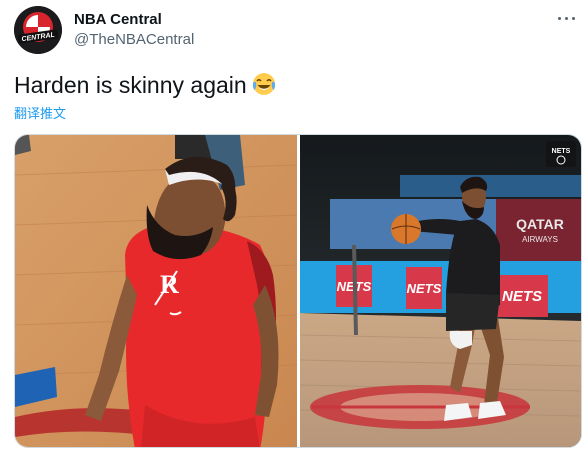  Describe the element at coordinates (130, 85) in the screenshot. I see `tweet-text-content: Harden is skinny again` at that location.